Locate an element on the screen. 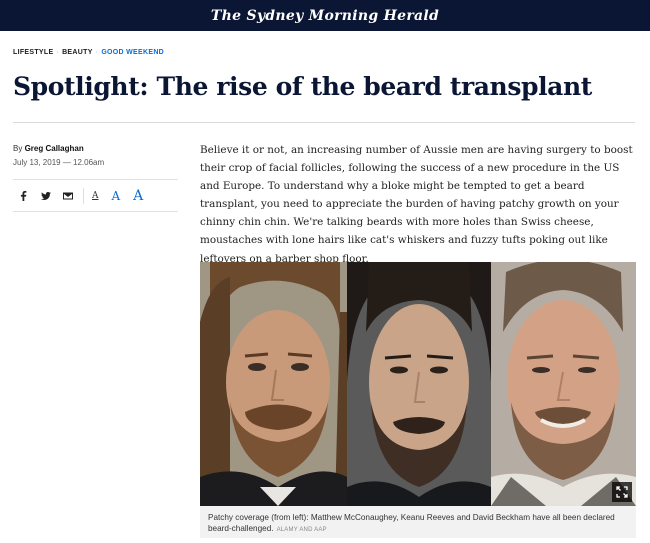  publish-date: July 13, 2019 — 12.06am is located at coordinates (59, 162).